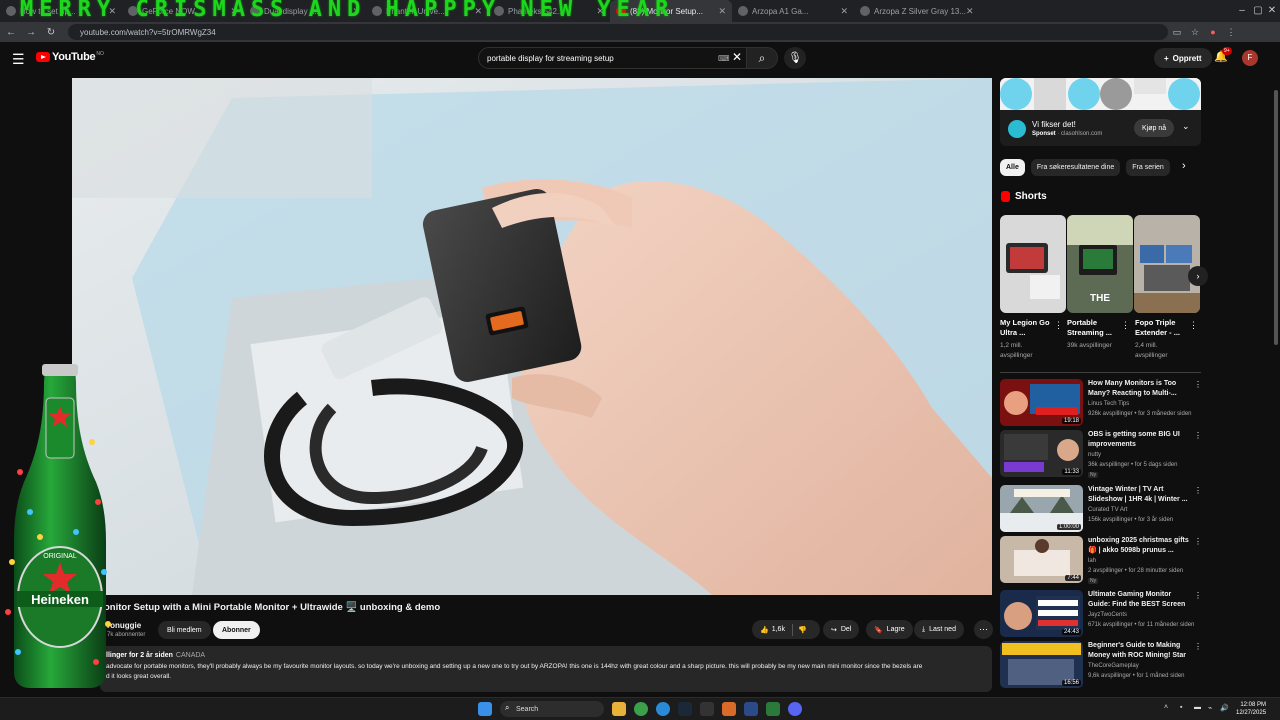 This screenshot has width=1280, height=720. What do you see at coordinates (762, 58) in the screenshot?
I see `search-button: ⌕` at bounding box center [762, 58].